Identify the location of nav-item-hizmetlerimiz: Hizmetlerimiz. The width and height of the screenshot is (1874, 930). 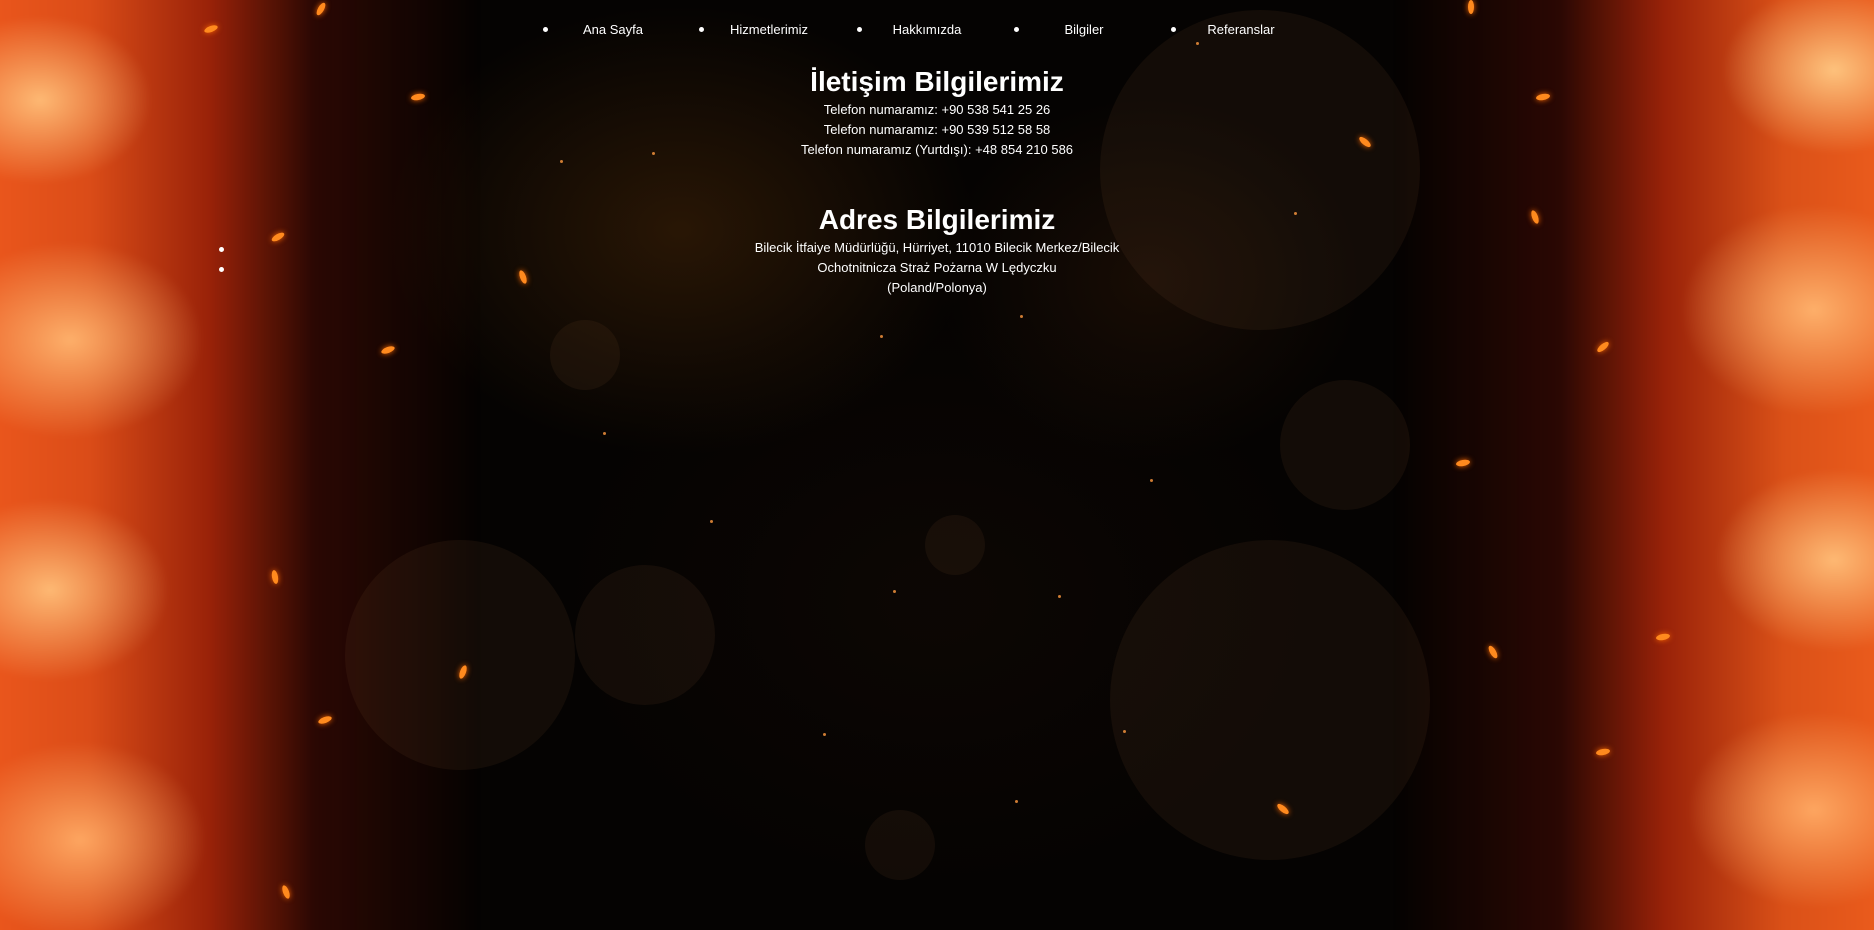
(769, 30).